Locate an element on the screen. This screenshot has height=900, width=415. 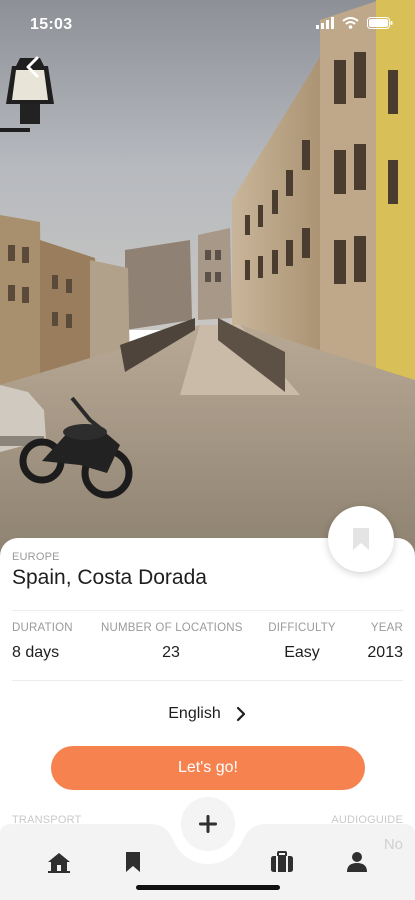
audioguide-value: No is located at coordinates (393, 844).